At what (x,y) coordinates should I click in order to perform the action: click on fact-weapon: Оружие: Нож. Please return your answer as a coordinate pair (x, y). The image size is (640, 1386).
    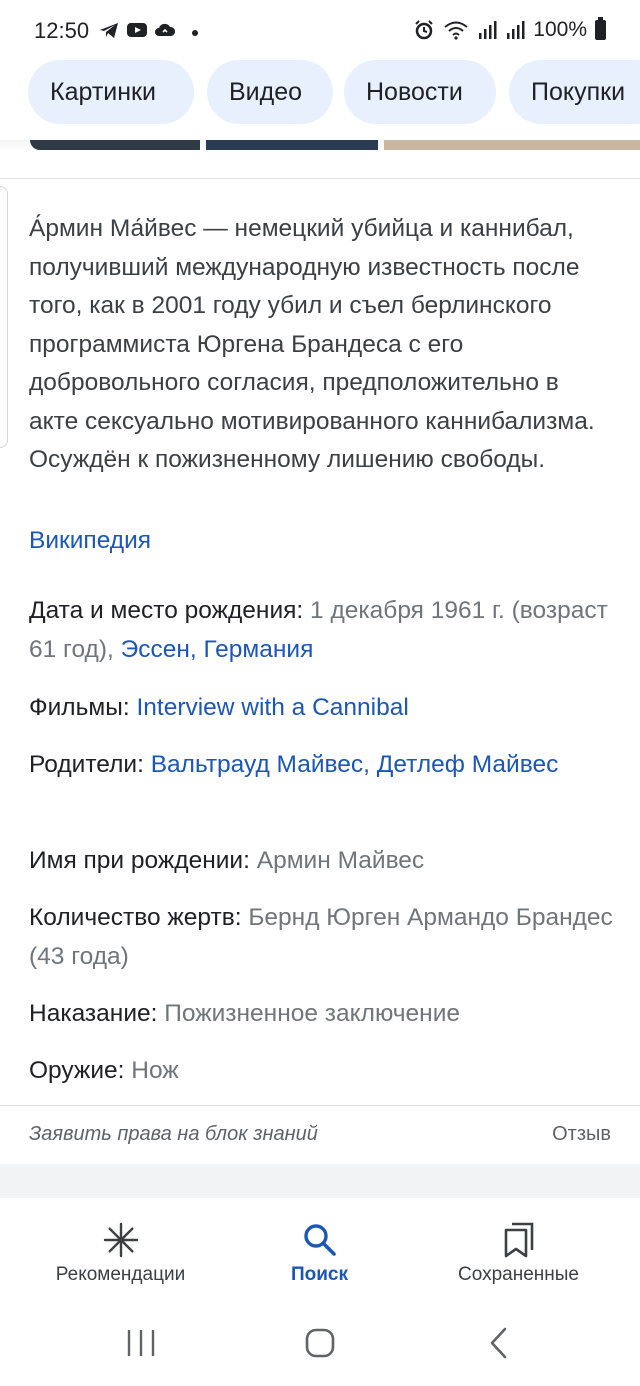
    Looking at the image, I should click on (321, 1071).